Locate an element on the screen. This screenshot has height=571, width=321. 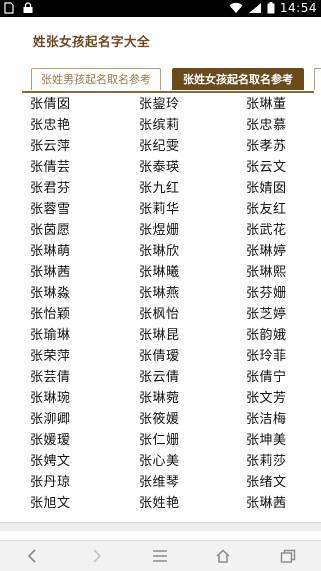
name-item: 张鋆玲 is located at coordinates (159, 104).